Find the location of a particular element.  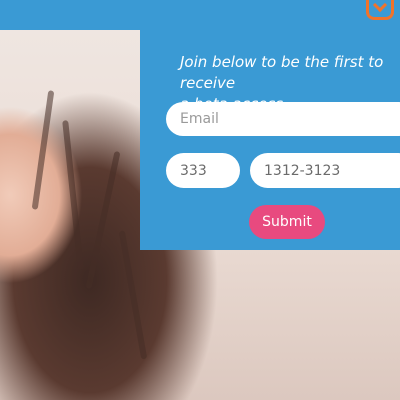

submit-button: Submit is located at coordinates (287, 222).